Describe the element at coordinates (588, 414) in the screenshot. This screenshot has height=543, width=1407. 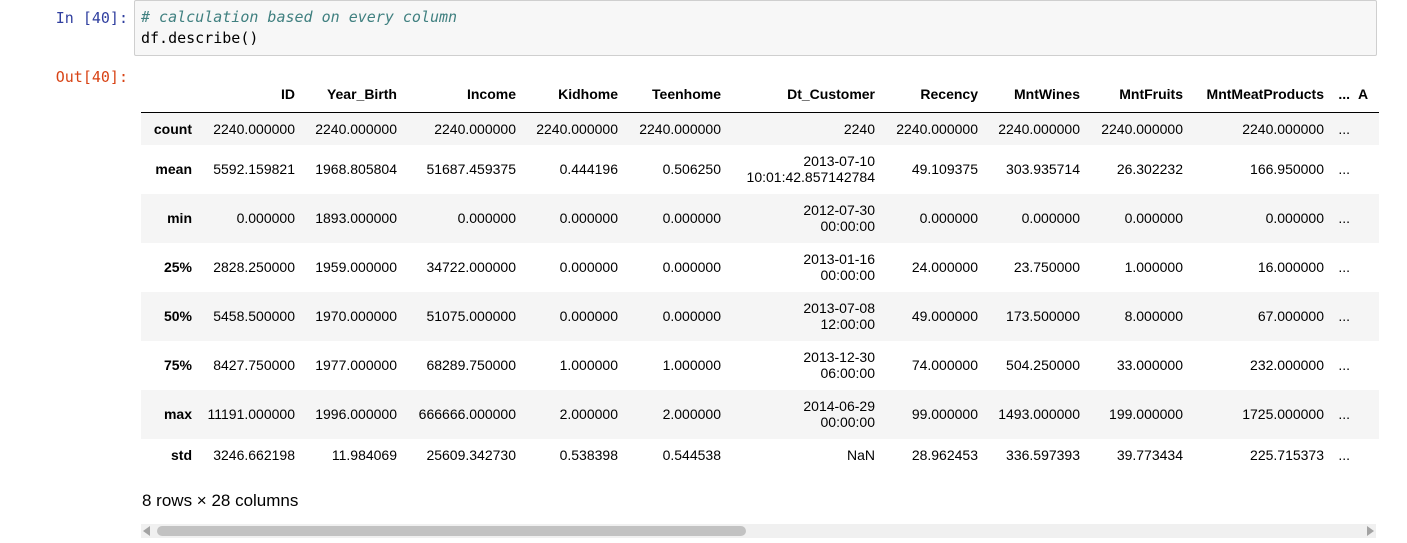
I see `table-cell: 2.000000` at that location.